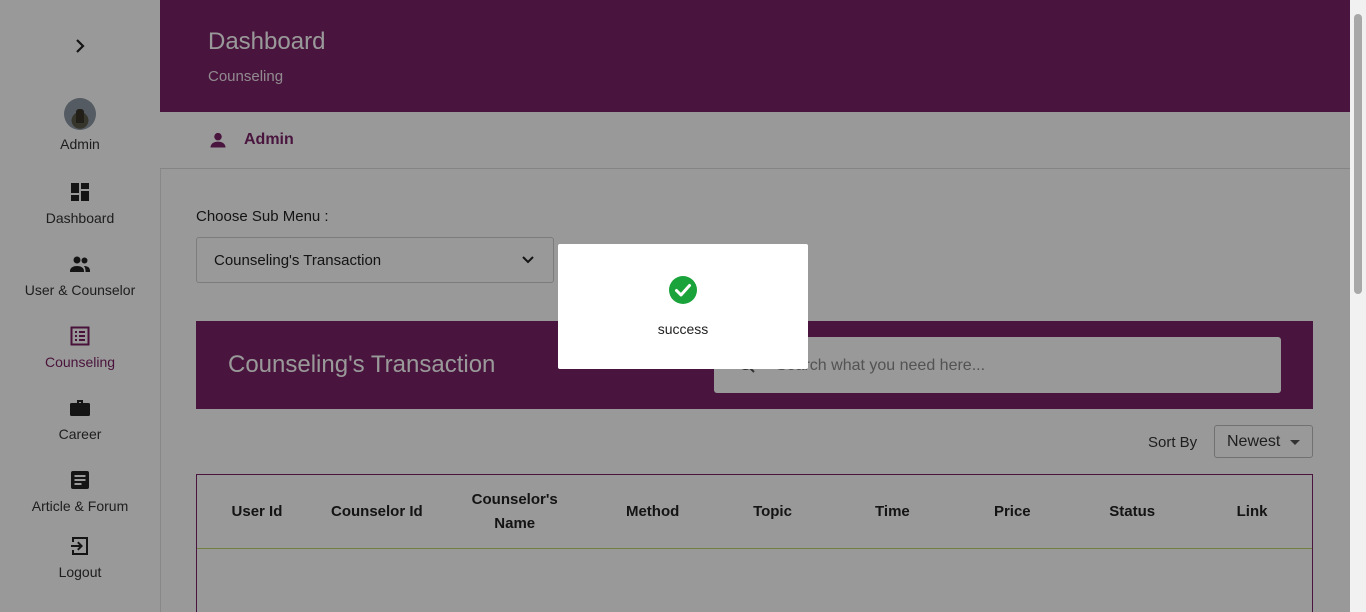 Image resolution: width=1366 pixels, height=612 pixels. What do you see at coordinates (683, 290) in the screenshot?
I see `success-check-icon` at bounding box center [683, 290].